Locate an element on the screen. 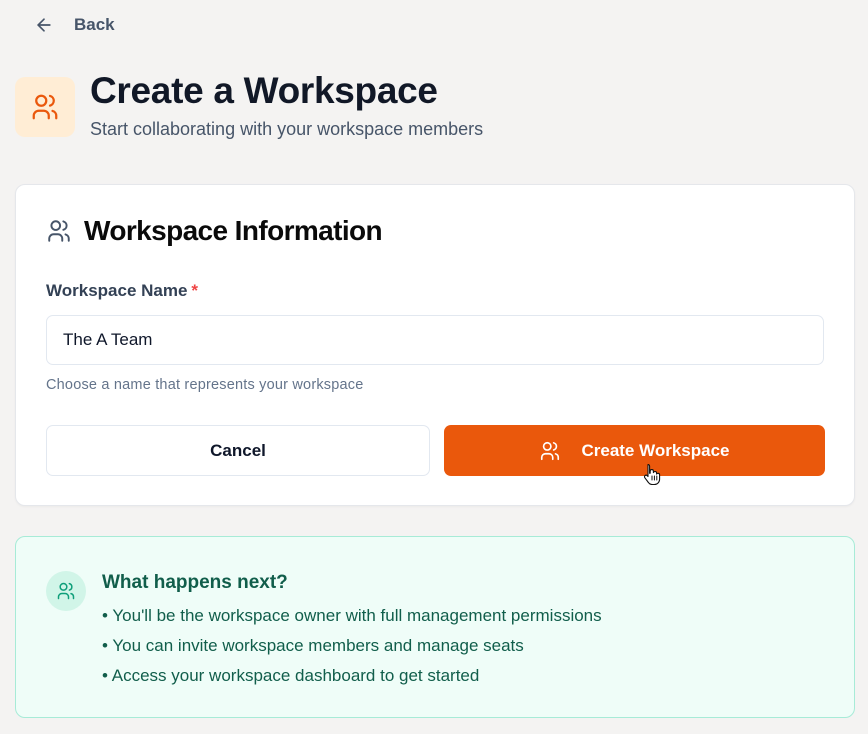 The height and width of the screenshot is (734, 868). hand-pointer-icon is located at coordinates (652, 474).